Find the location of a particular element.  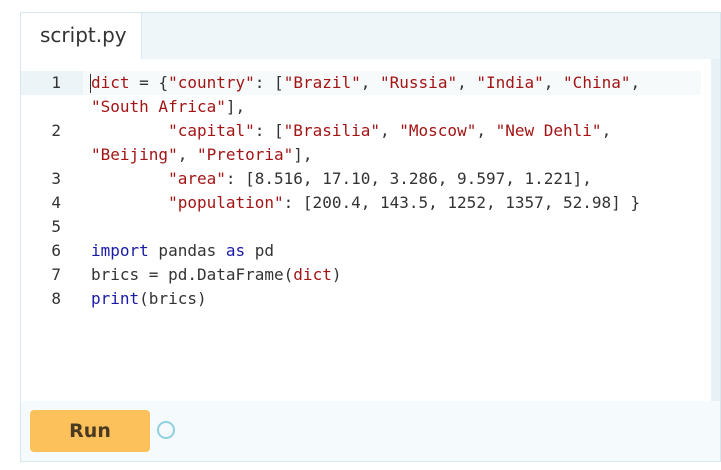

code-token: "Moscow" is located at coordinates (438, 130).